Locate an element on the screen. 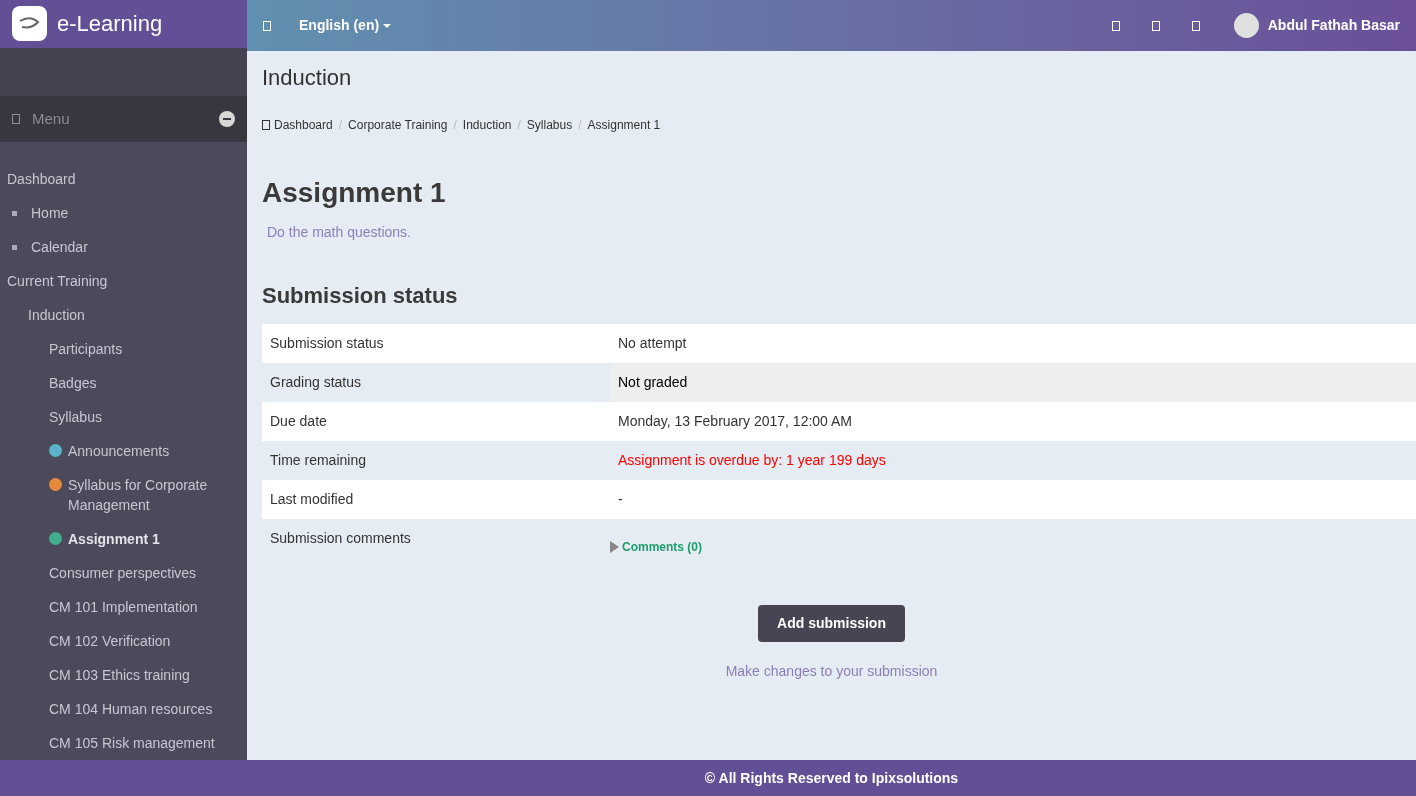 This screenshot has height=796, width=1416. sidebar-item: Dashboard is located at coordinates (41, 179).